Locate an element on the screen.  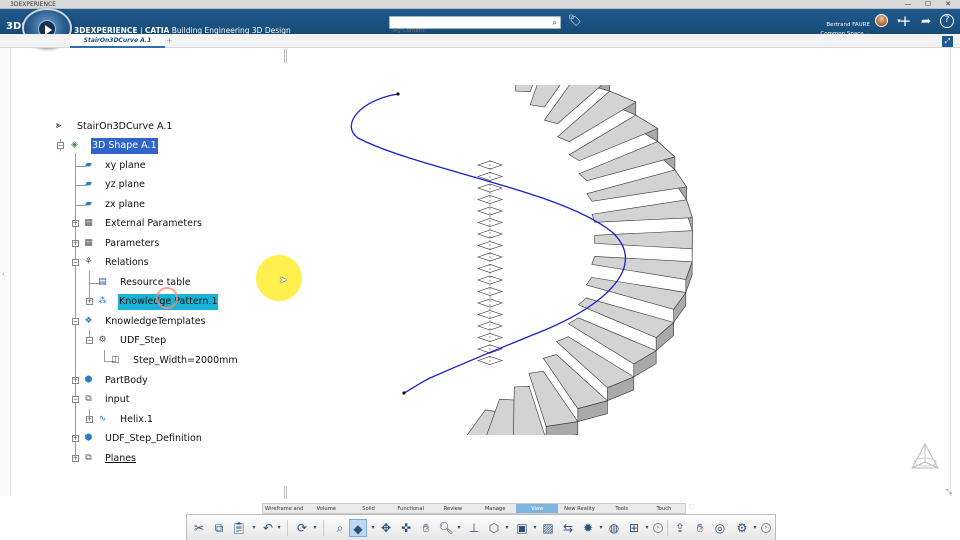
normal-view-icon: ⊥ is located at coordinates (474, 528).